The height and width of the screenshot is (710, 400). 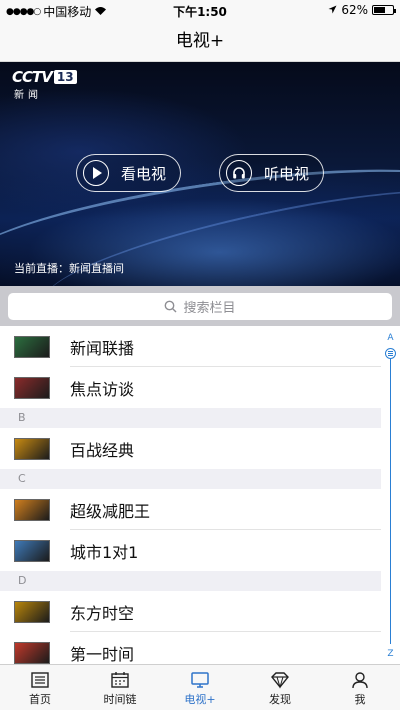 I want to click on index-scroll-handle, so click(x=390, y=353).